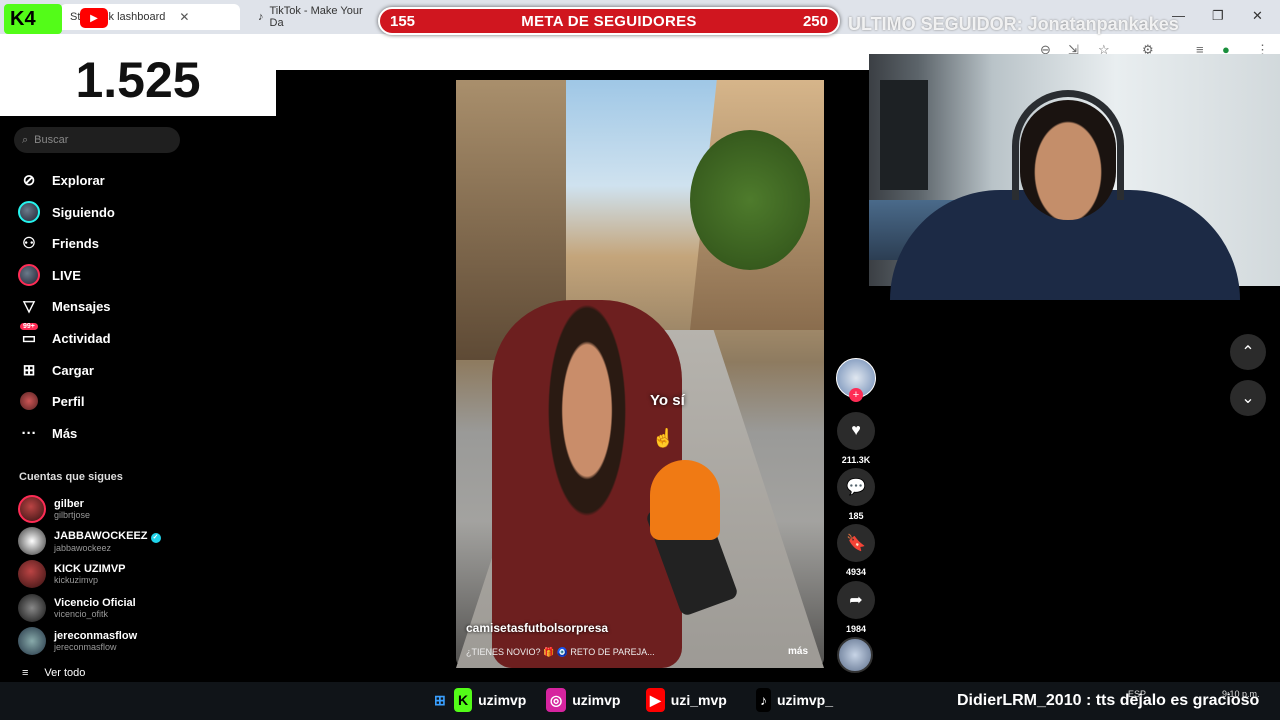 The height and width of the screenshot is (720, 1280). What do you see at coordinates (463, 700) in the screenshot?
I see `kick-icon: K` at bounding box center [463, 700].